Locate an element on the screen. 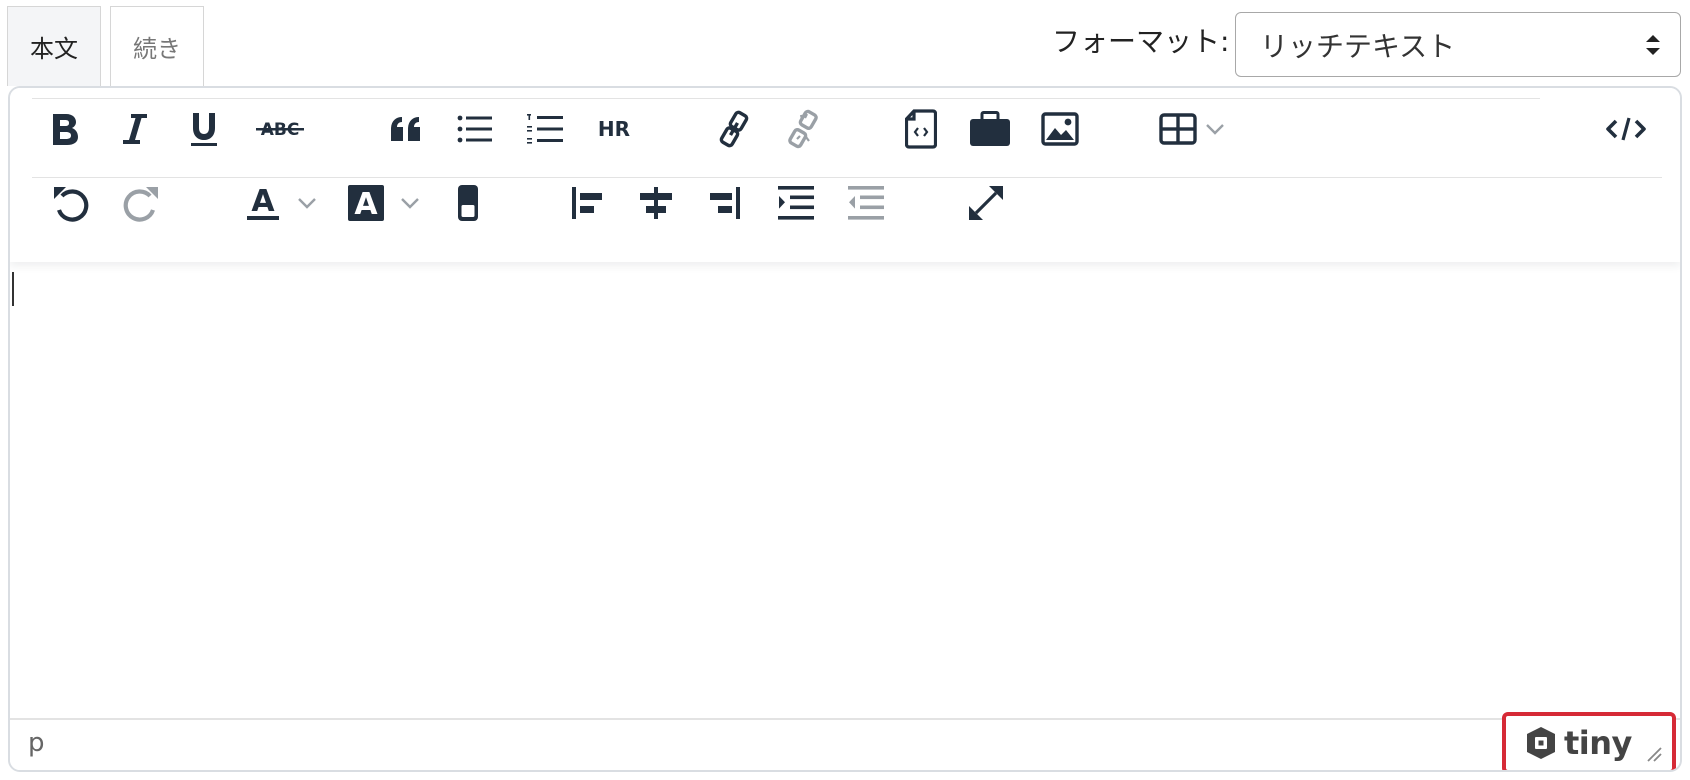  text-color-dropdown-button is located at coordinates (307, 203).